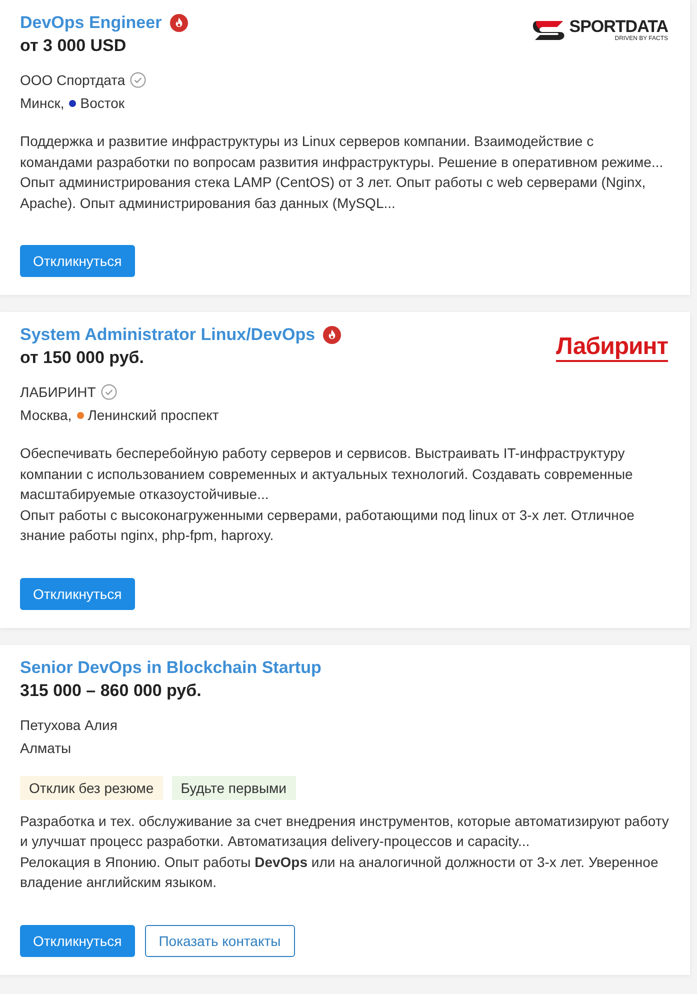 Image resolution: width=697 pixels, height=994 pixels. What do you see at coordinates (91, 788) in the screenshot?
I see `vacancy-tag: Отклик без резюме` at bounding box center [91, 788].